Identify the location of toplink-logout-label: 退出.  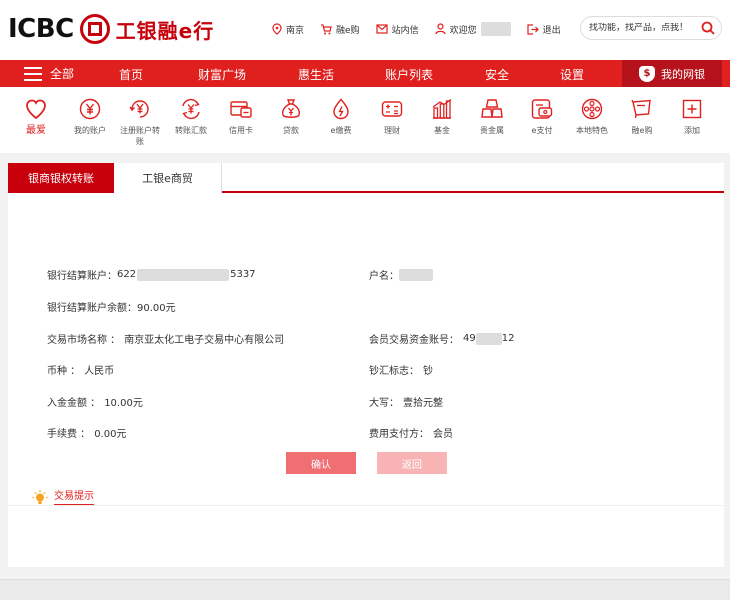
(551, 30).